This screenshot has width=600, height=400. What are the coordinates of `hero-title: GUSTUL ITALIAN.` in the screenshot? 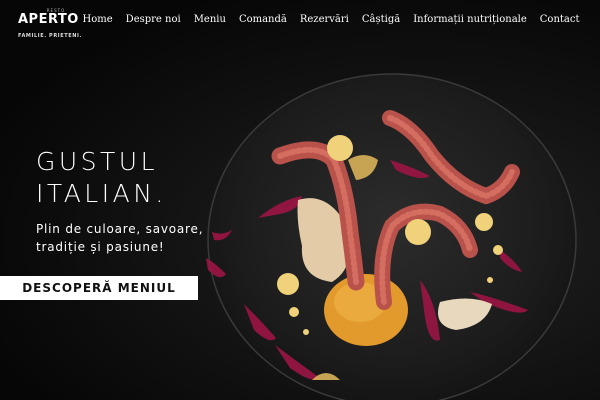 It's located at (136, 178).